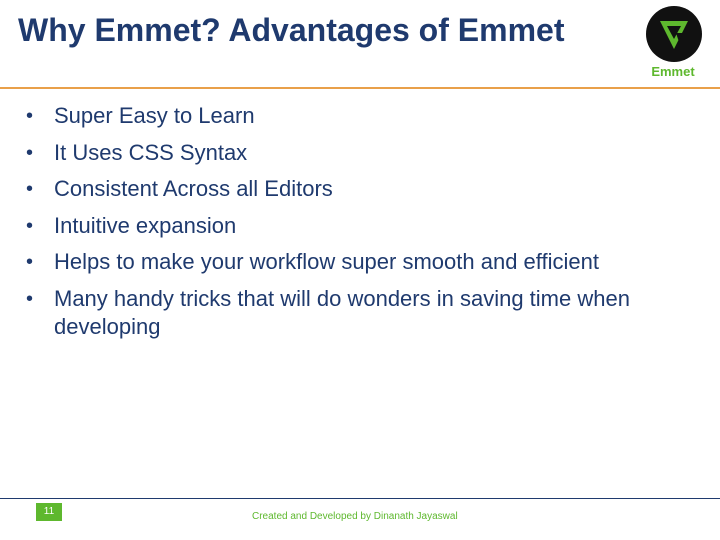 The width and height of the screenshot is (720, 540). I want to click on footer-divider, so click(360, 498).